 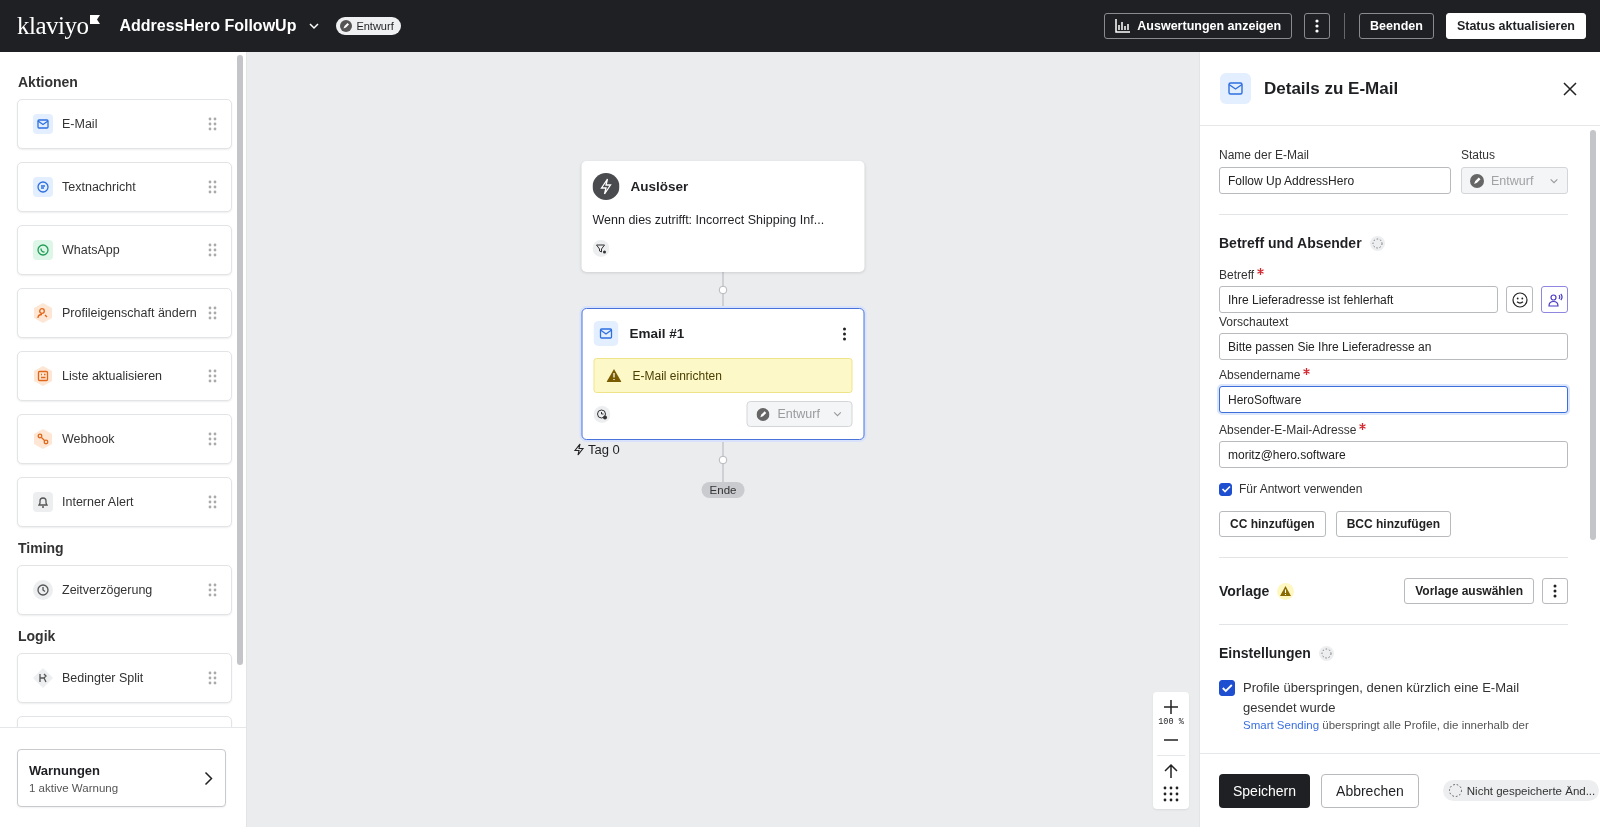 What do you see at coordinates (1171, 794) in the screenshot?
I see `grid-dots-icon` at bounding box center [1171, 794].